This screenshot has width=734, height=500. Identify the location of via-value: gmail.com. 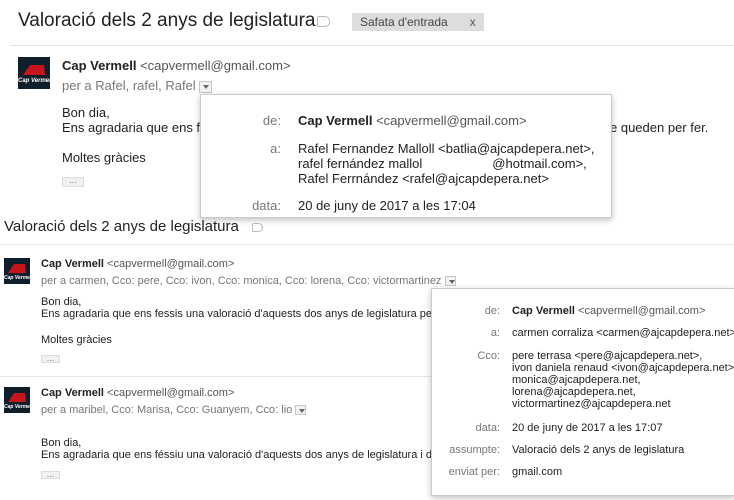
(537, 472).